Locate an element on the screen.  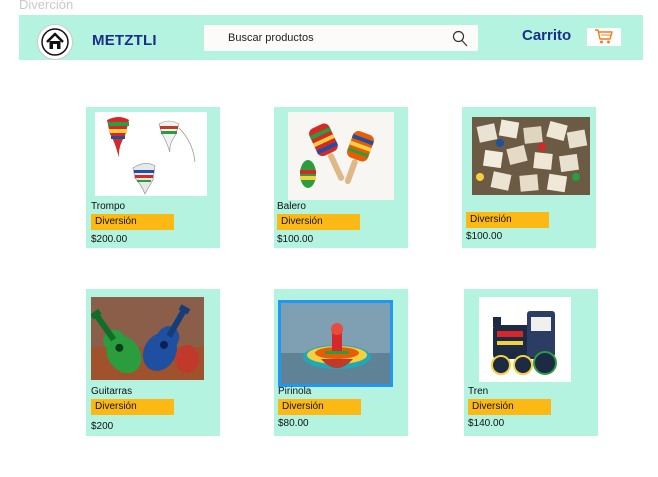
home-button is located at coordinates (55, 42).